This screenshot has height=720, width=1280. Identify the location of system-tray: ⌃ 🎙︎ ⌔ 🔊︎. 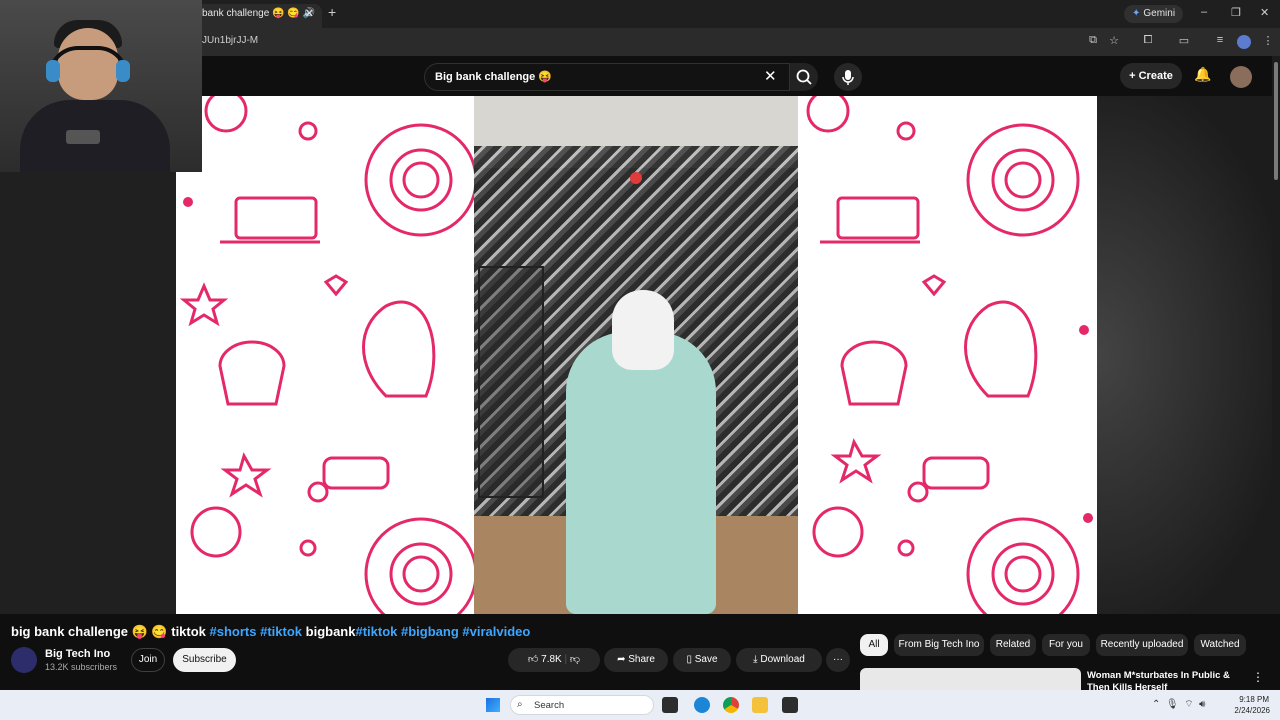
(1178, 704).